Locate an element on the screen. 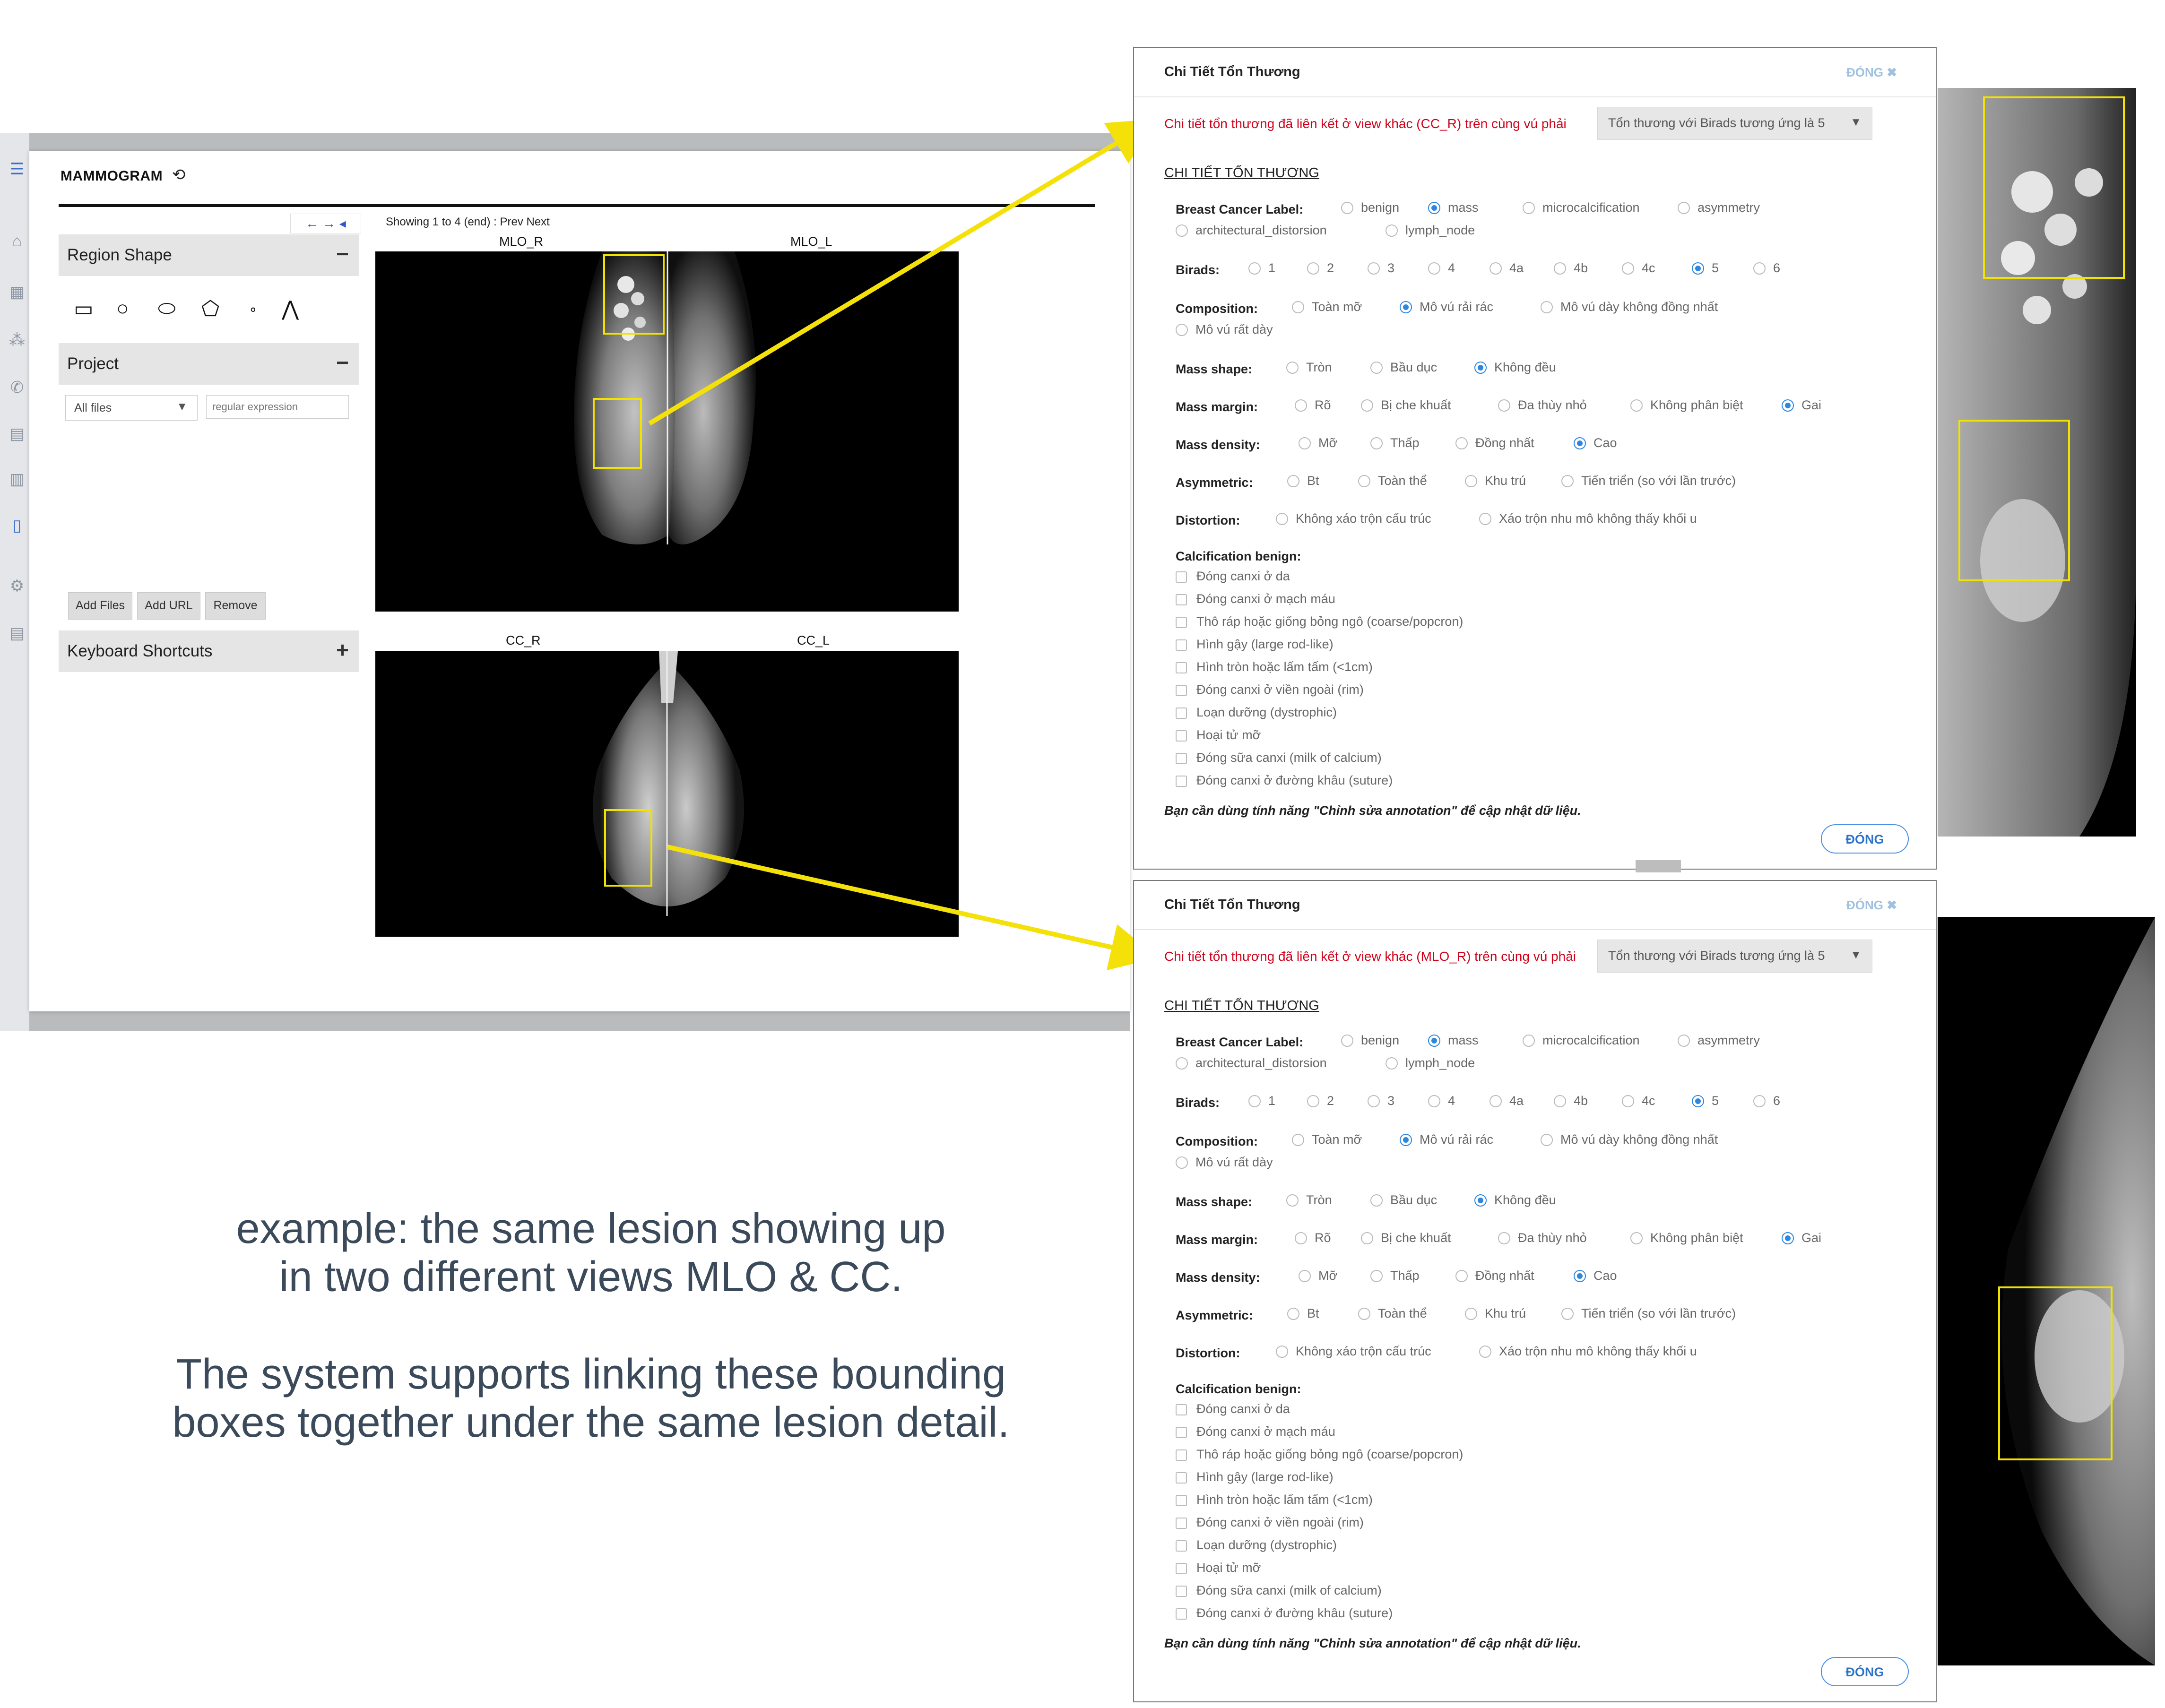 The width and height of the screenshot is (2165, 1708). radio-birads-option: 3 is located at coordinates (1381, 268).